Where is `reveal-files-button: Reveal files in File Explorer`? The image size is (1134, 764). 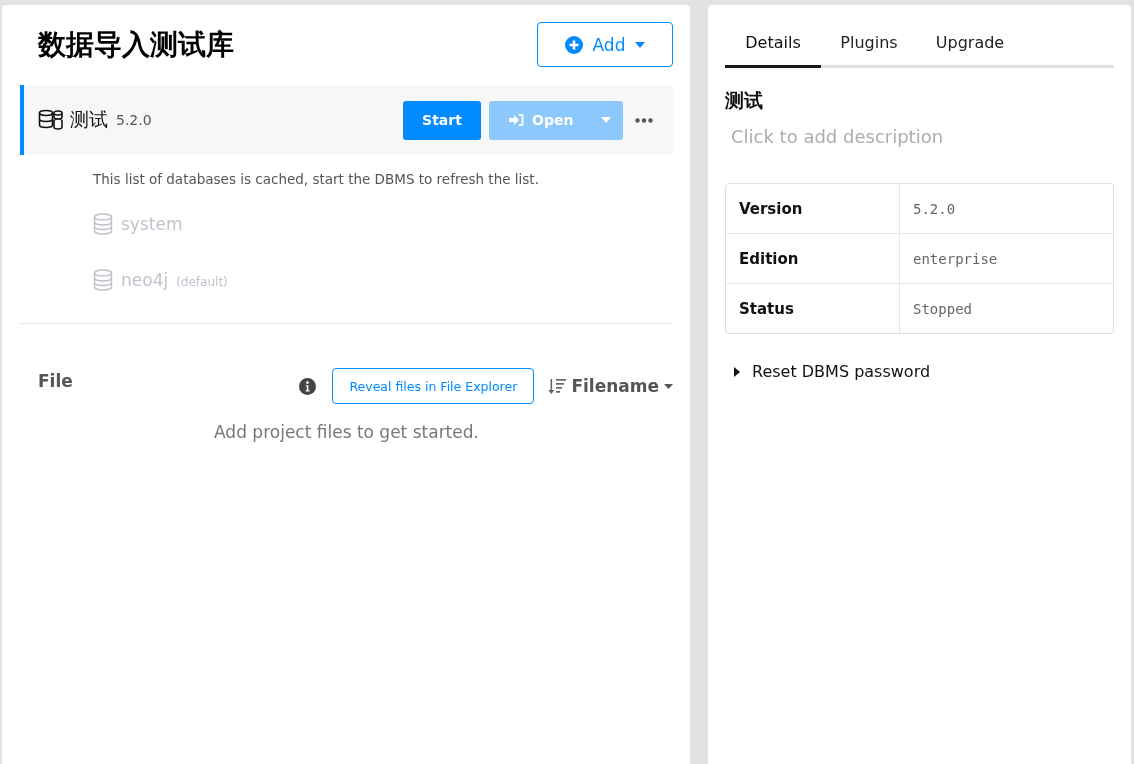 reveal-files-button: Reveal files in File Explorer is located at coordinates (433, 386).